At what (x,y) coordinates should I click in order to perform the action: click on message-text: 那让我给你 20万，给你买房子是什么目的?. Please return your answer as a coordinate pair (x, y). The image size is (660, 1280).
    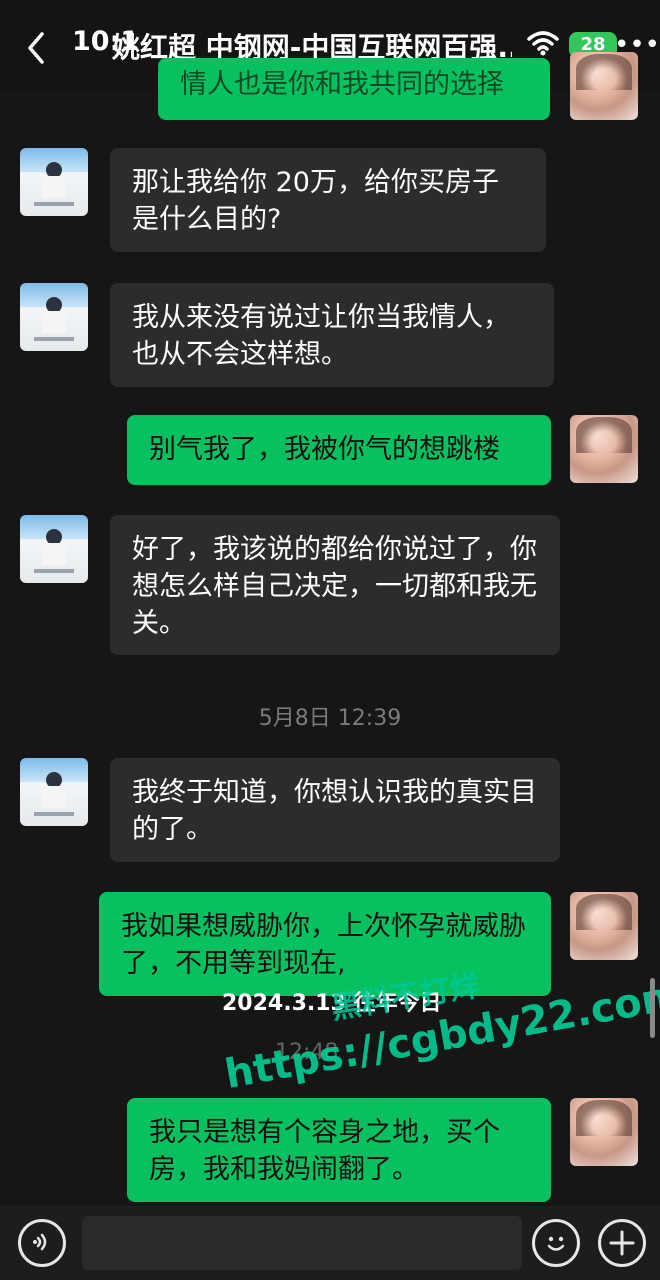
    Looking at the image, I should click on (315, 201).